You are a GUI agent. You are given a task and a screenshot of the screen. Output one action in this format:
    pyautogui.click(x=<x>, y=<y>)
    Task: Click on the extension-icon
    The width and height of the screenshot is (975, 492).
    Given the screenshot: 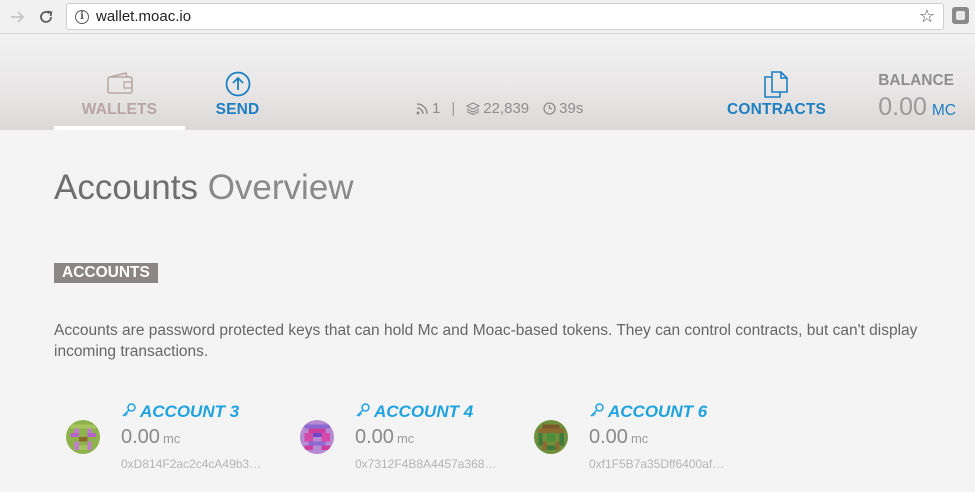 What is the action you would take?
    pyautogui.click(x=960, y=15)
    